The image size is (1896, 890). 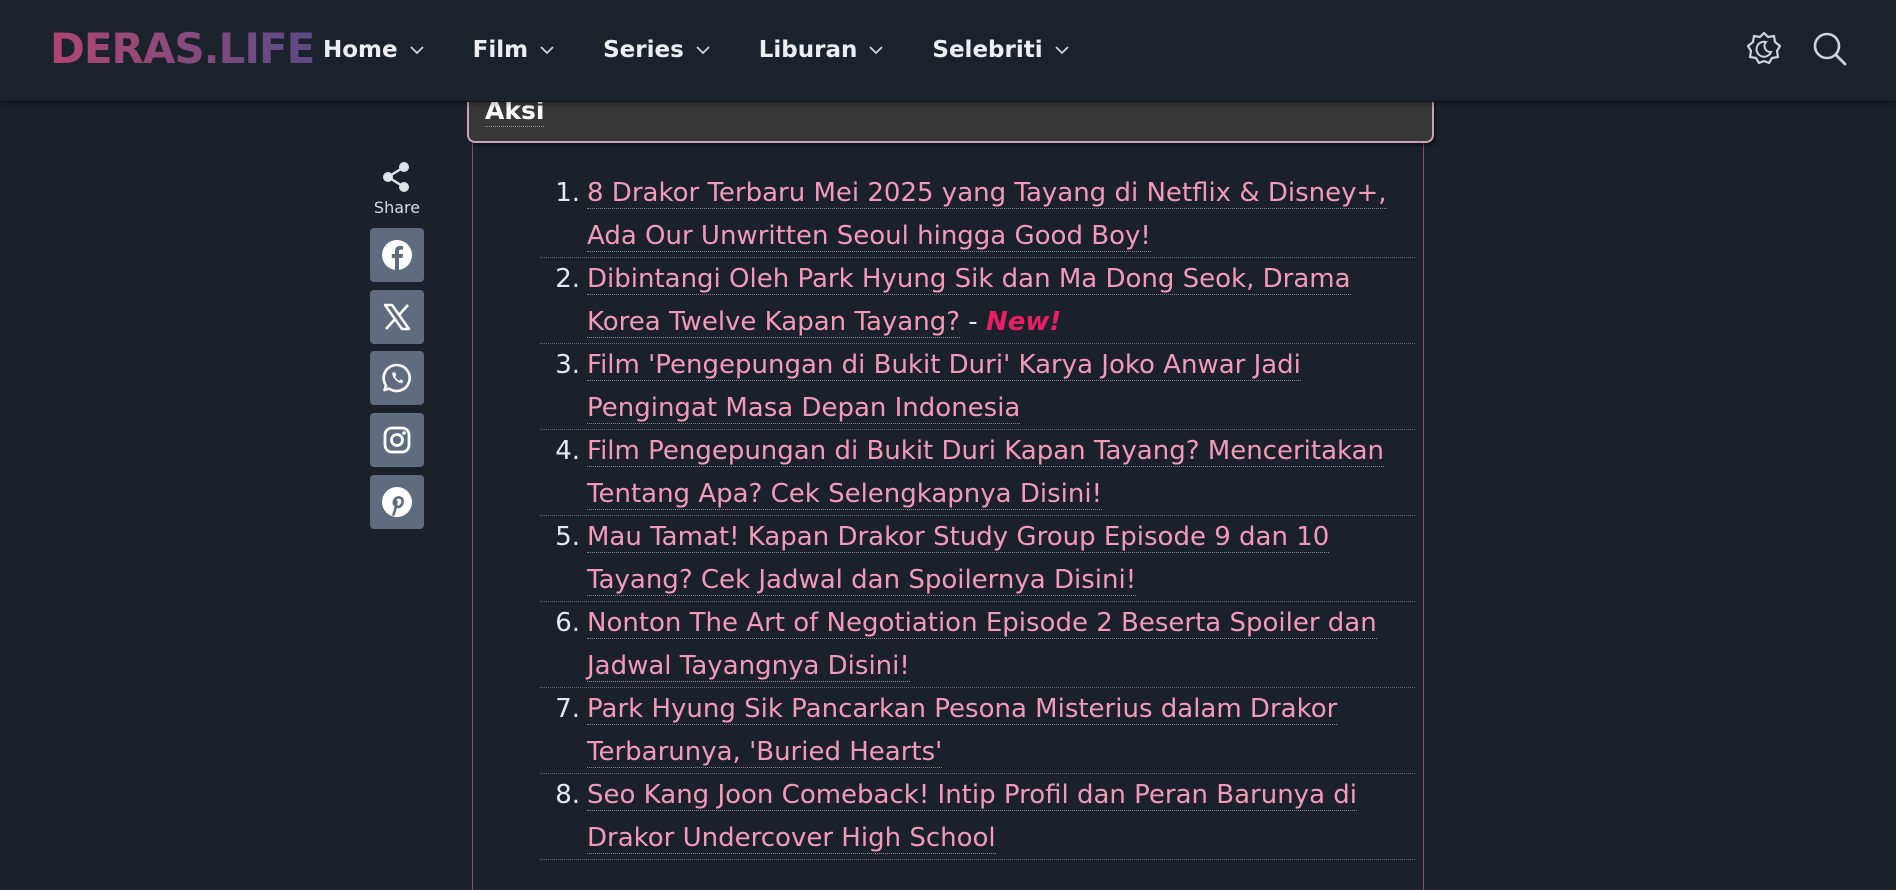 What do you see at coordinates (396, 177) in the screenshot?
I see `share-icon` at bounding box center [396, 177].